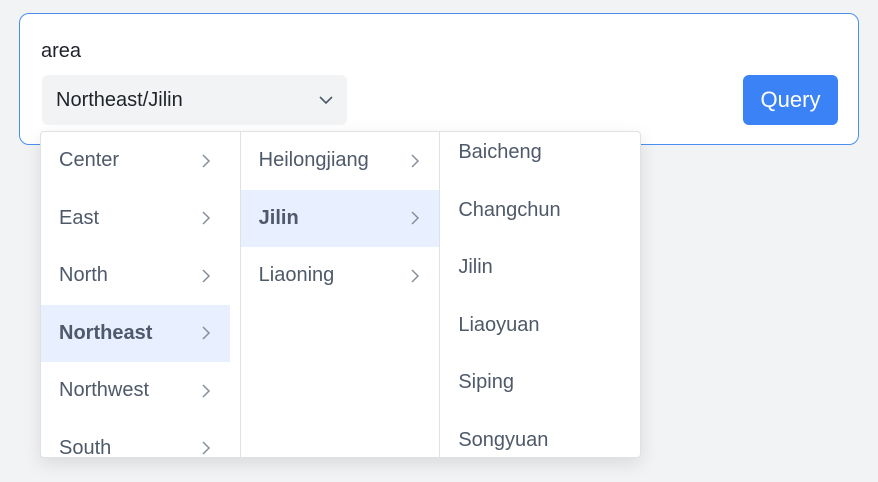  I want to click on region-item-label: North, so click(83, 275).